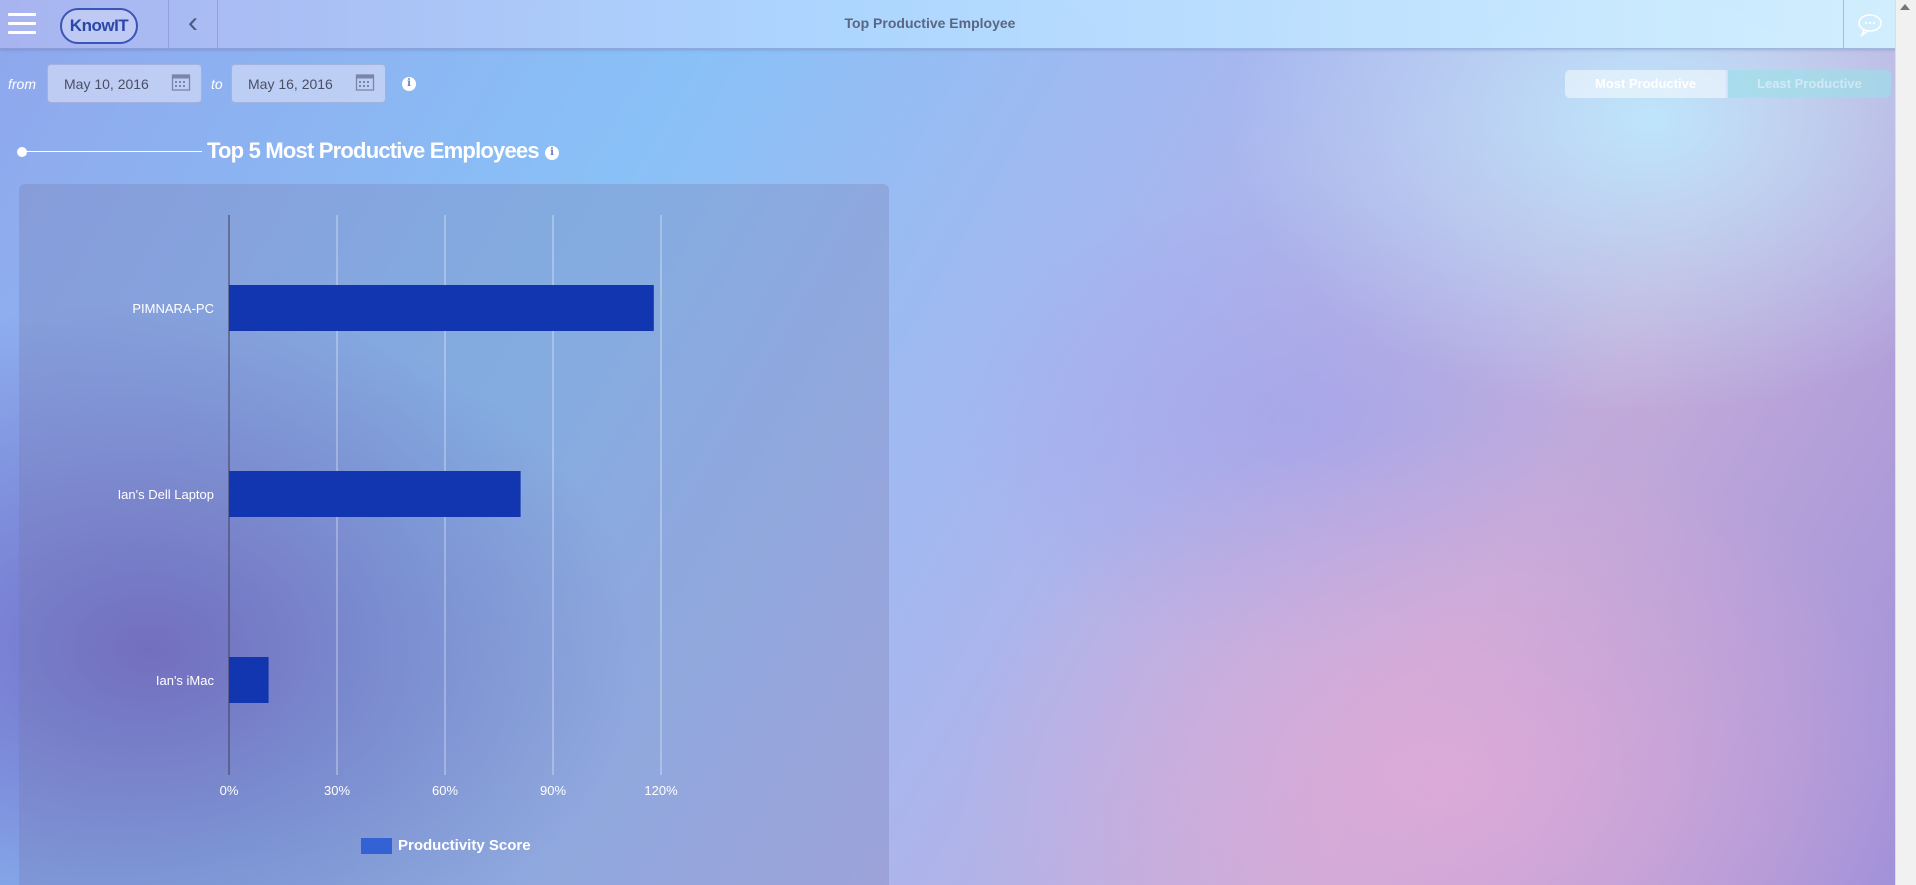 This screenshot has width=1916, height=885. What do you see at coordinates (373, 150) in the screenshot?
I see `section-title: Top 5 Most Productive Employees` at bounding box center [373, 150].